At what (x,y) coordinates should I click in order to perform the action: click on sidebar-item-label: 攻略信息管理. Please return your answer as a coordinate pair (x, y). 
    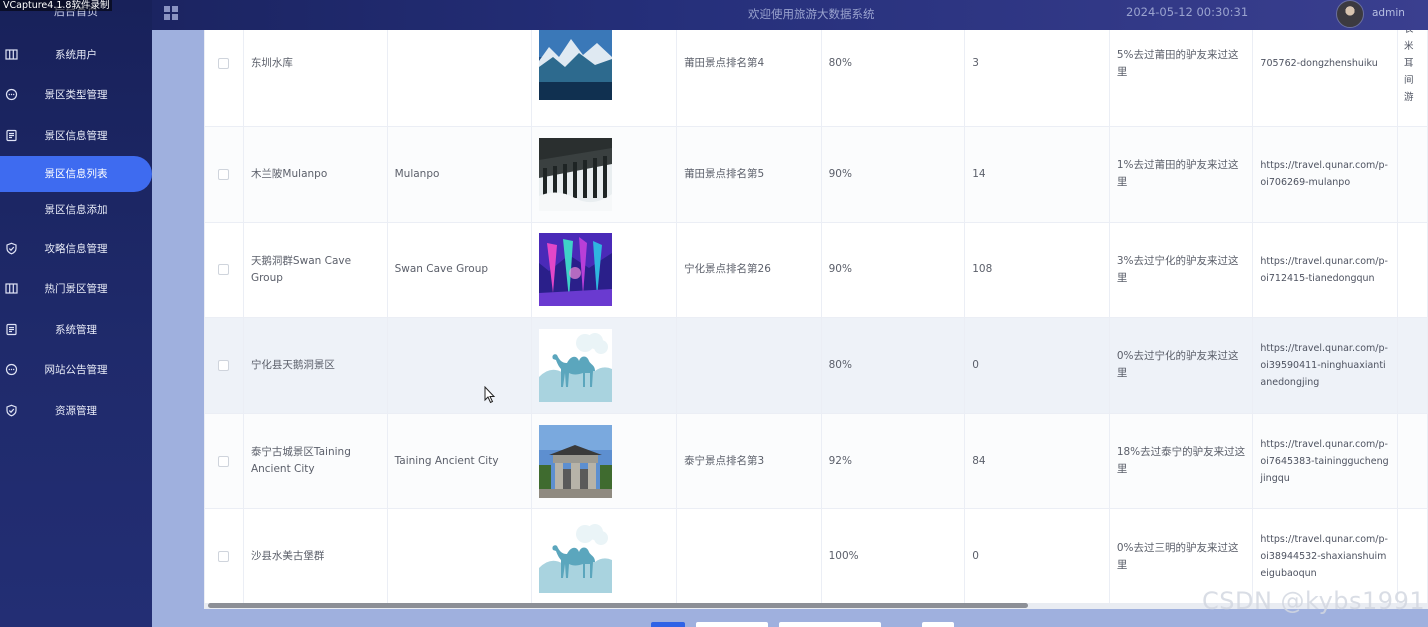
    Looking at the image, I should click on (76, 248).